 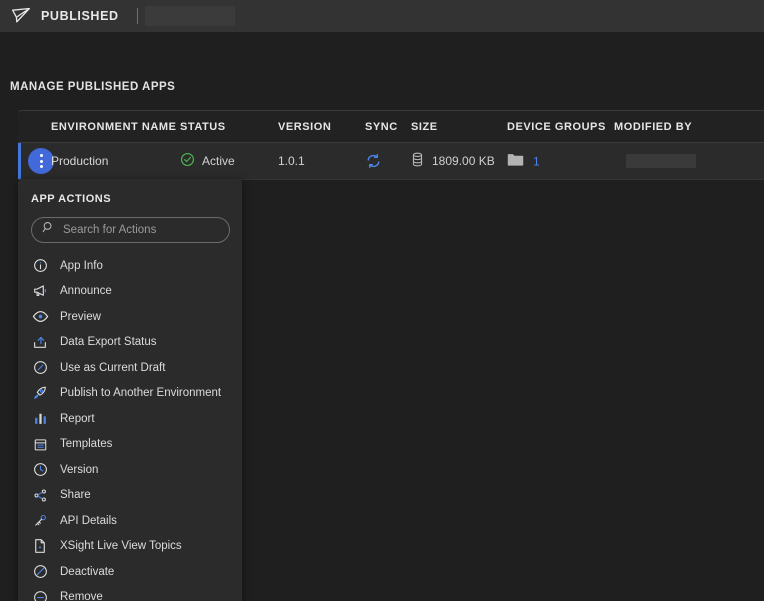 I want to click on size-value: 1809.00 KB, so click(x=463, y=161).